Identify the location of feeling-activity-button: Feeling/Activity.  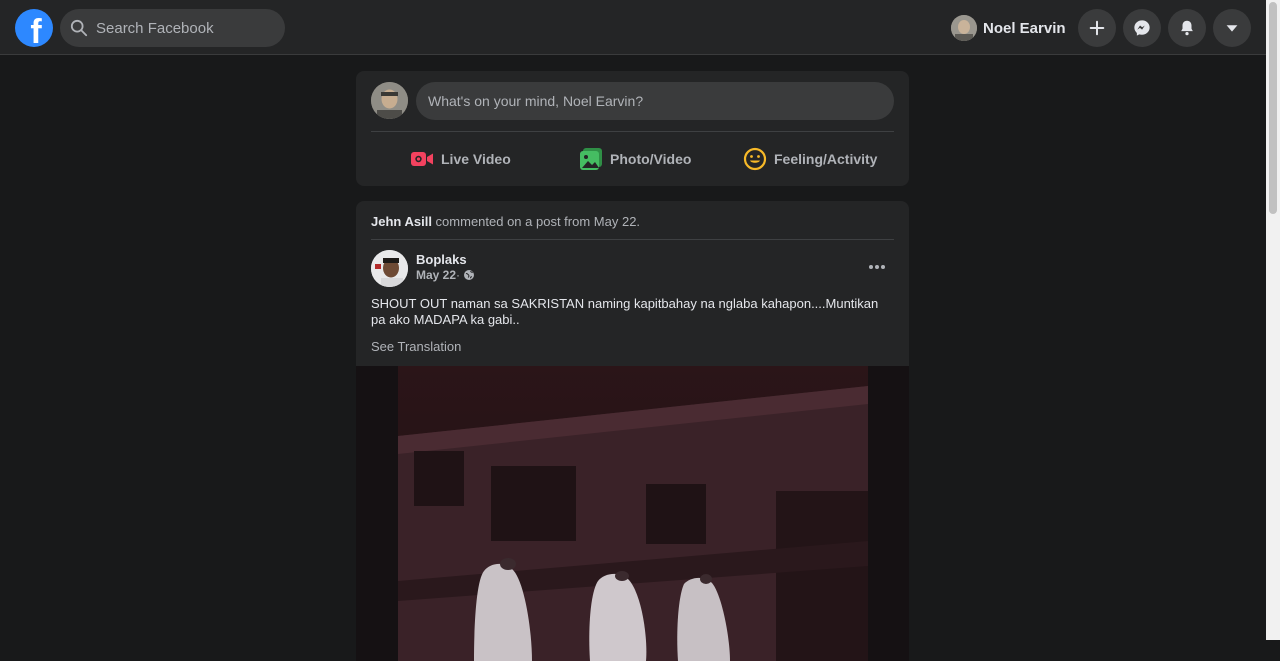
(810, 159).